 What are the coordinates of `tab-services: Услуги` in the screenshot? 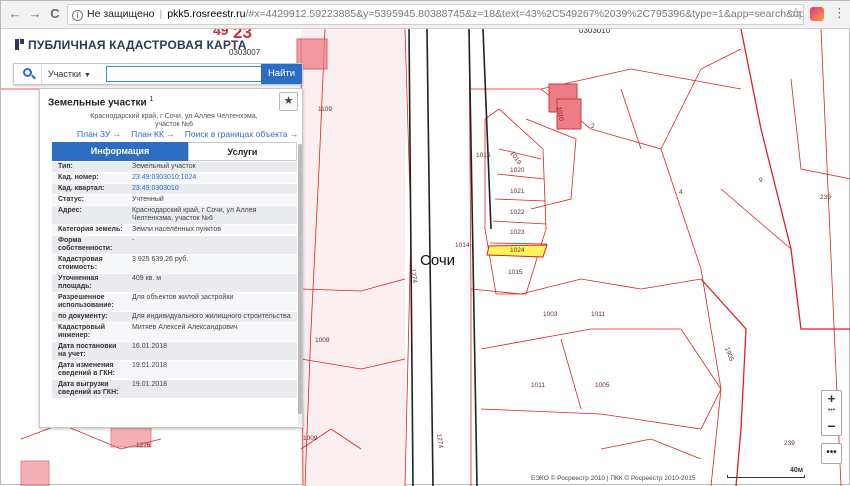 It's located at (242, 151).